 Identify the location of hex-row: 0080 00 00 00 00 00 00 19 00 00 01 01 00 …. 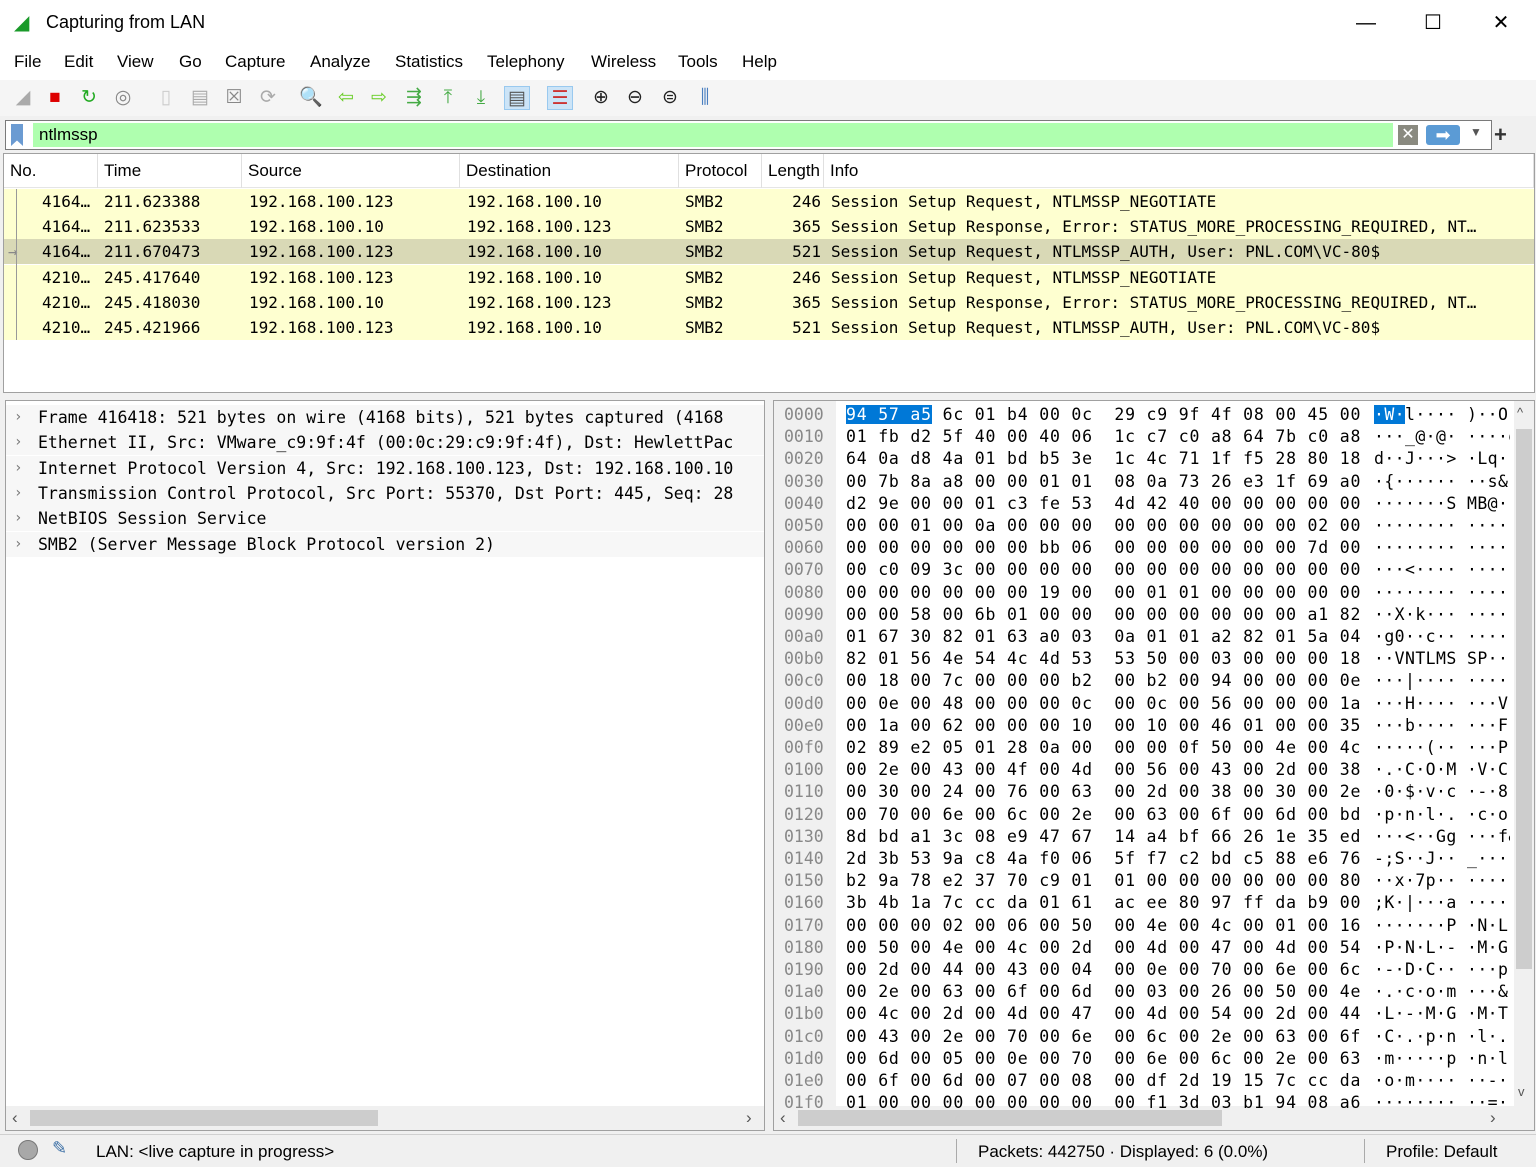
(1144, 593).